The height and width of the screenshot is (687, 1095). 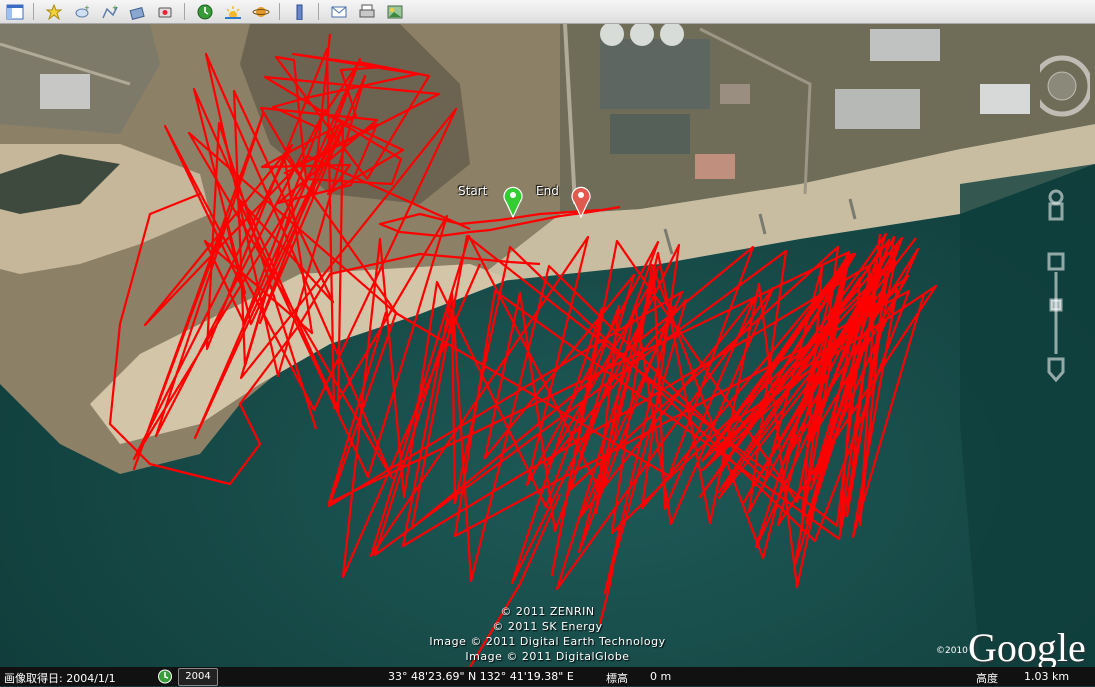 I want to click on planets-button, so click(x=261, y=12).